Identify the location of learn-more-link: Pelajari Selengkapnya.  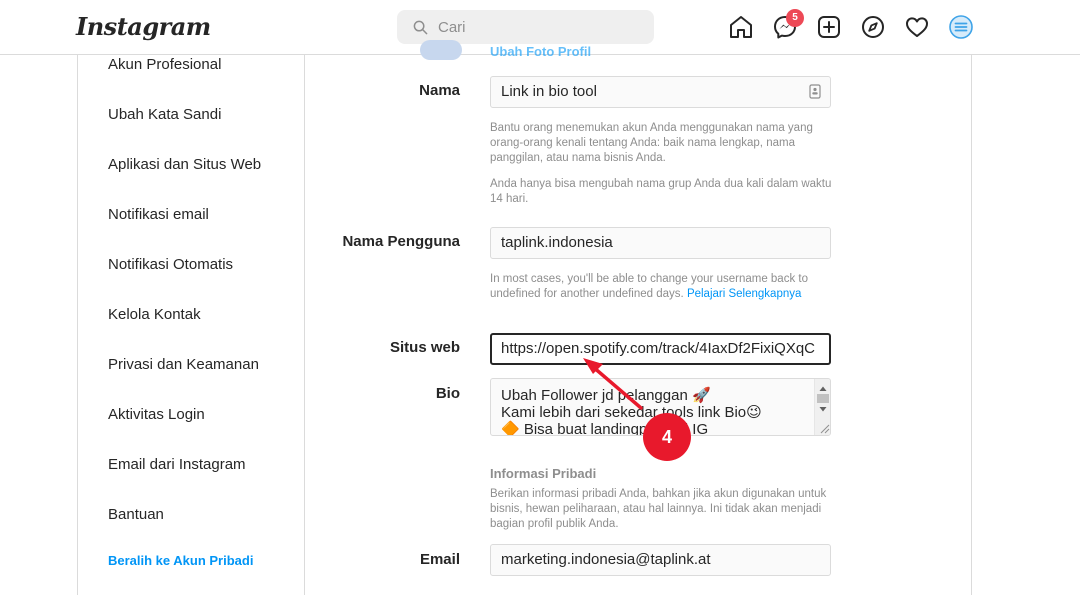
(744, 294).